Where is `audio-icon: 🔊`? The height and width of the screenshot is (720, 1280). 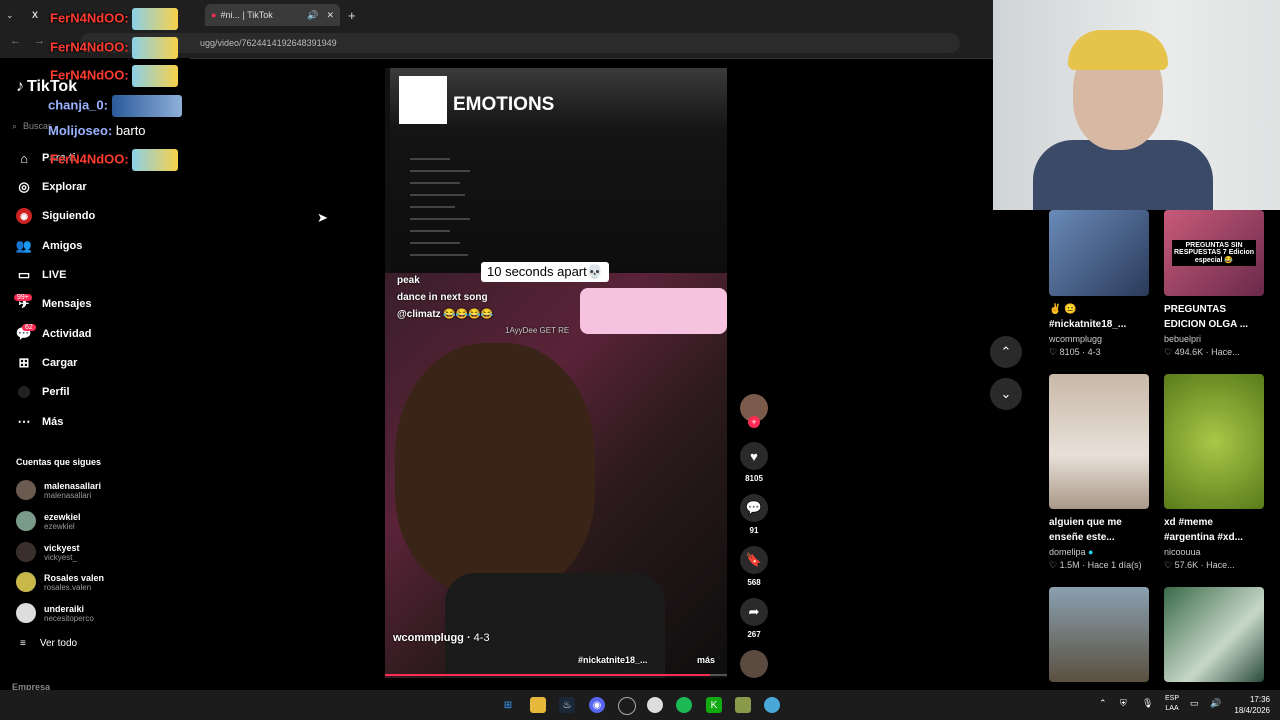
audio-icon: 🔊 is located at coordinates (312, 15).